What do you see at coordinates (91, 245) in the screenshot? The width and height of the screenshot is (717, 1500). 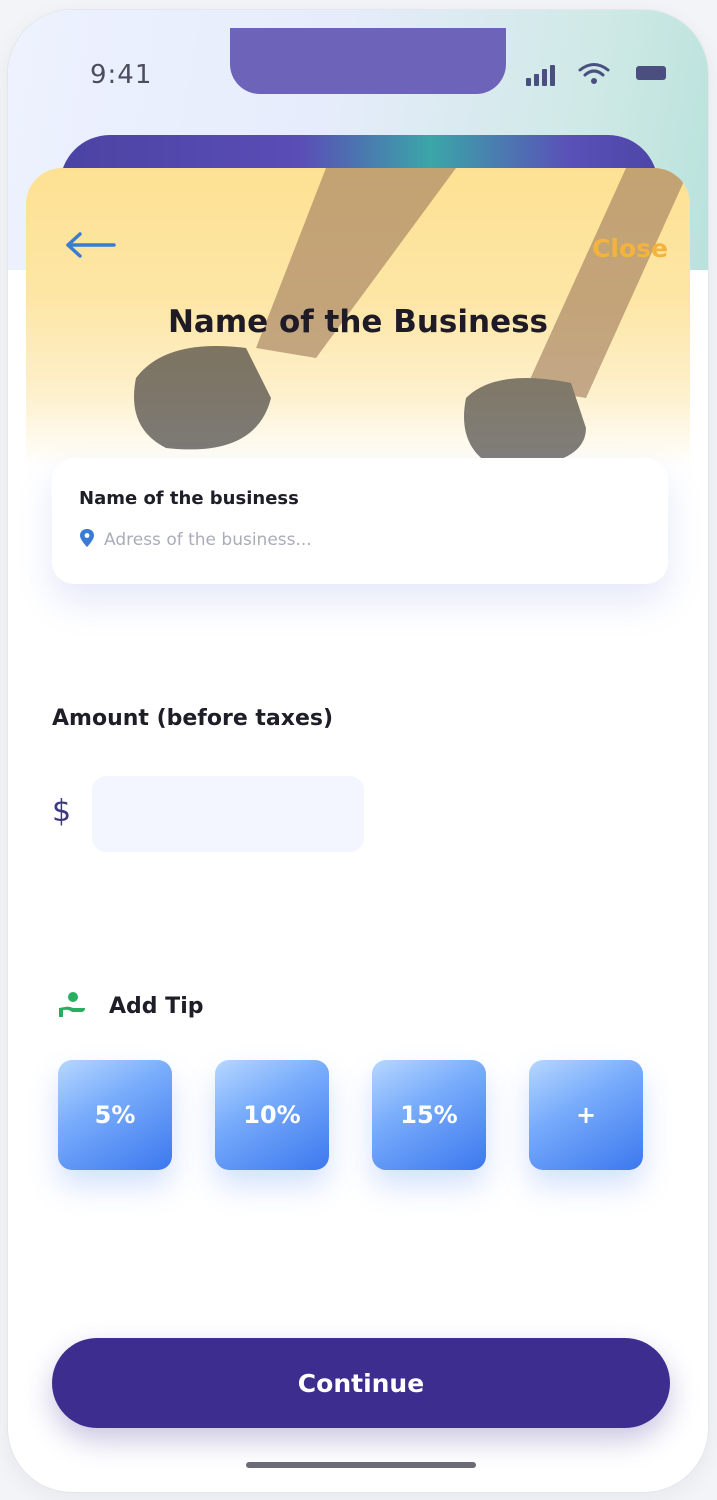 I see `back-arrow-icon` at bounding box center [91, 245].